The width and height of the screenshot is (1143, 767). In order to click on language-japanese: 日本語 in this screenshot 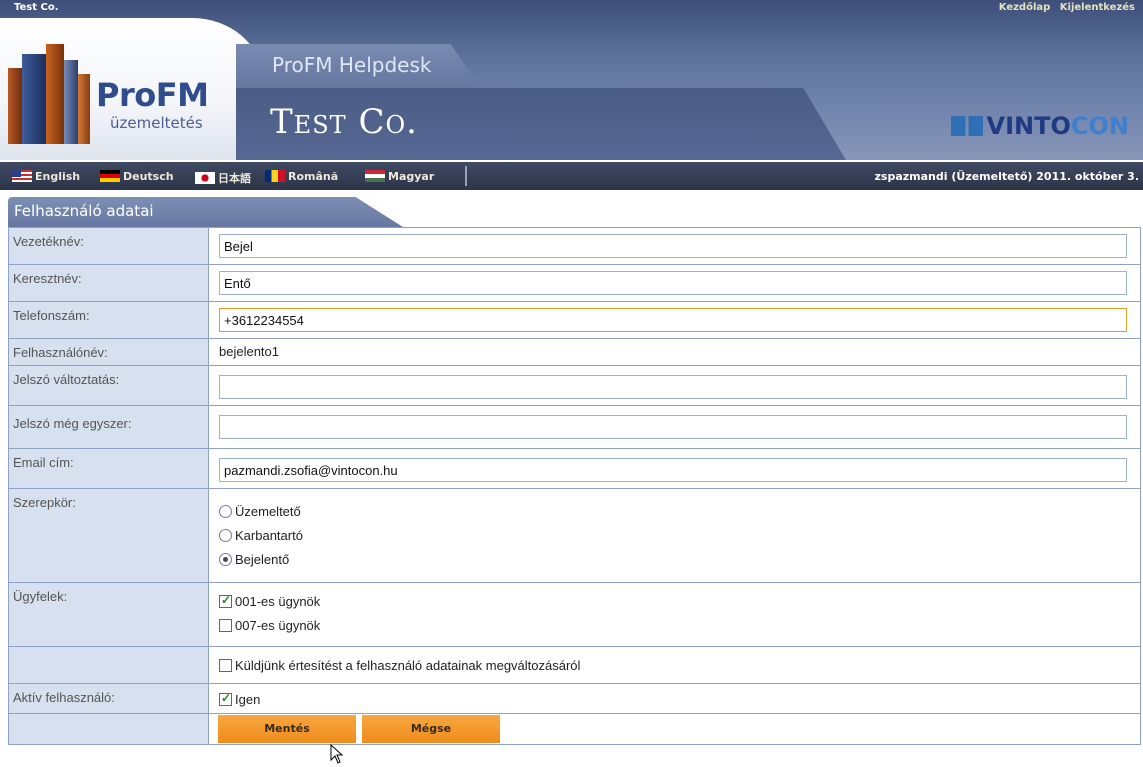, I will do `click(223, 178)`.